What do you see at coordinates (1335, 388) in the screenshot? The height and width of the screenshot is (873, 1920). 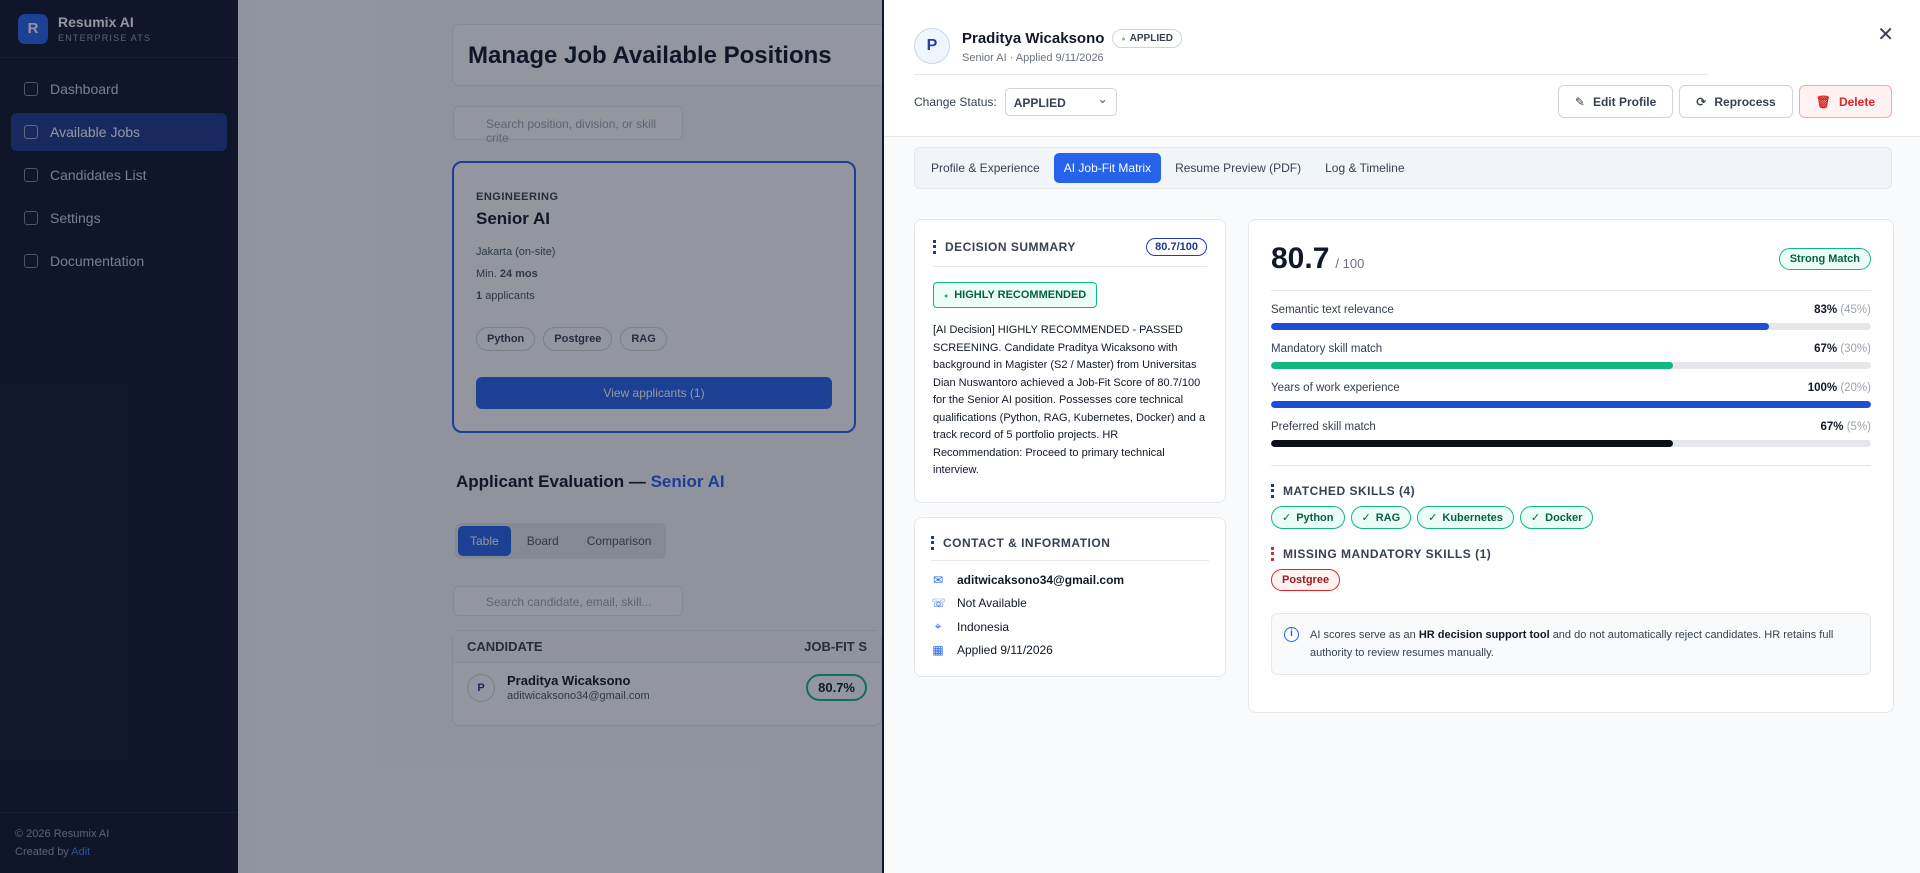 I see `criterion-label: Years of work experience` at bounding box center [1335, 388].